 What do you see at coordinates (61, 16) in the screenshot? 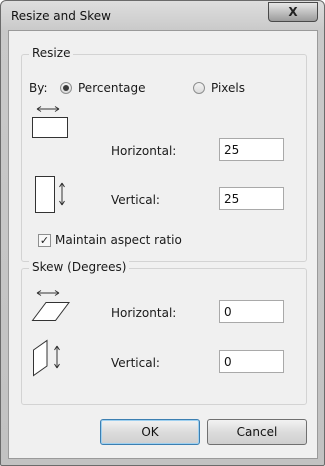
I see `window-title: Resize and Skew` at bounding box center [61, 16].